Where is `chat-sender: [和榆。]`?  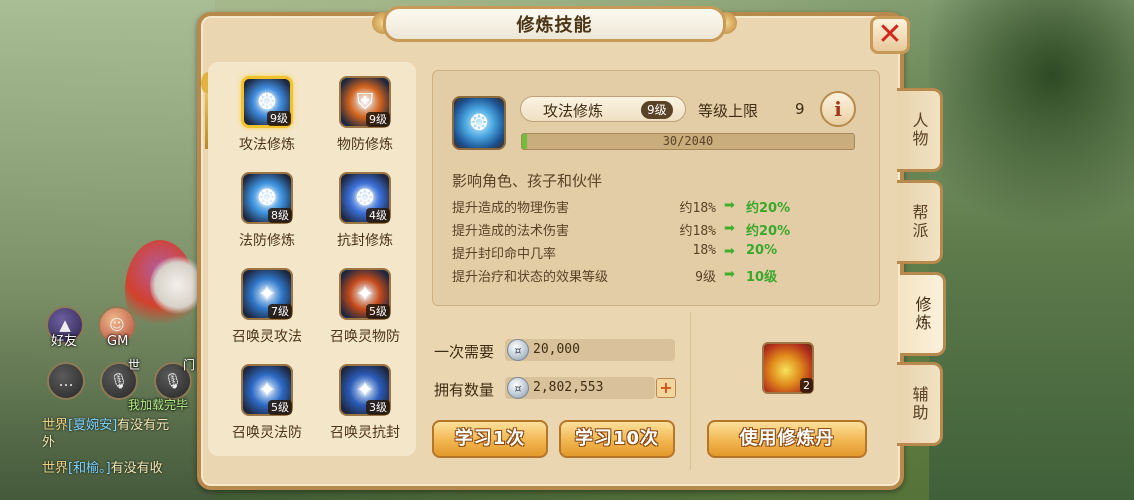 chat-sender: [和榆。] is located at coordinates (89, 468).